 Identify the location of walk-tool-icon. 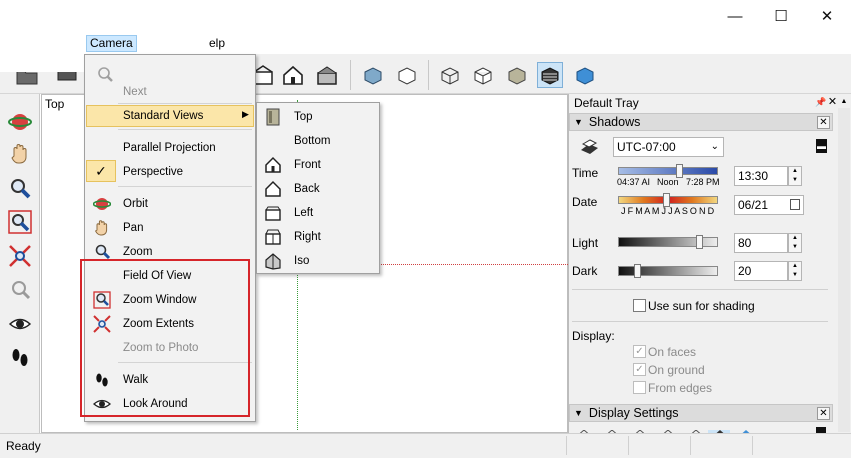
(20, 358).